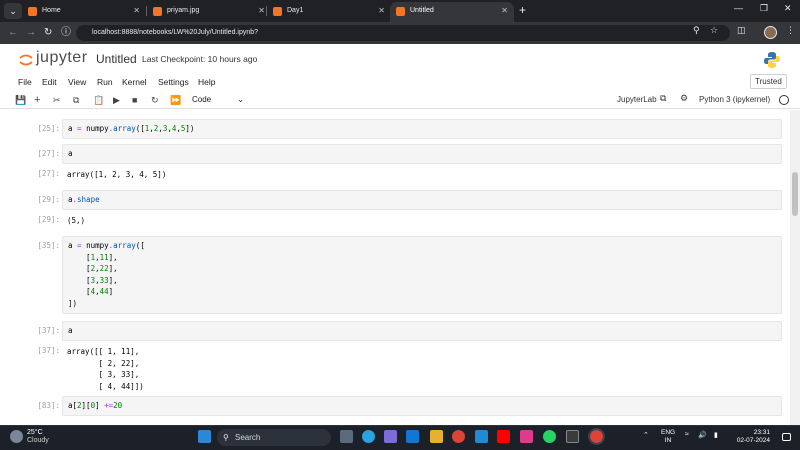 This screenshot has width=800, height=450. I want to click on bookmark-star-icon: ☆, so click(714, 30).